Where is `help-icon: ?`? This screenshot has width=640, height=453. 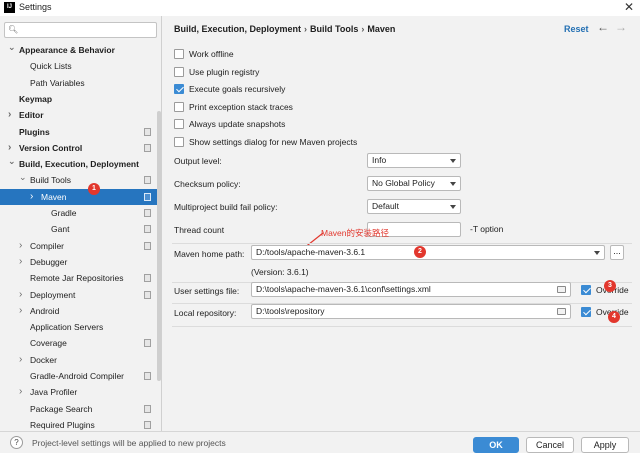
help-icon: ? is located at coordinates (16, 442).